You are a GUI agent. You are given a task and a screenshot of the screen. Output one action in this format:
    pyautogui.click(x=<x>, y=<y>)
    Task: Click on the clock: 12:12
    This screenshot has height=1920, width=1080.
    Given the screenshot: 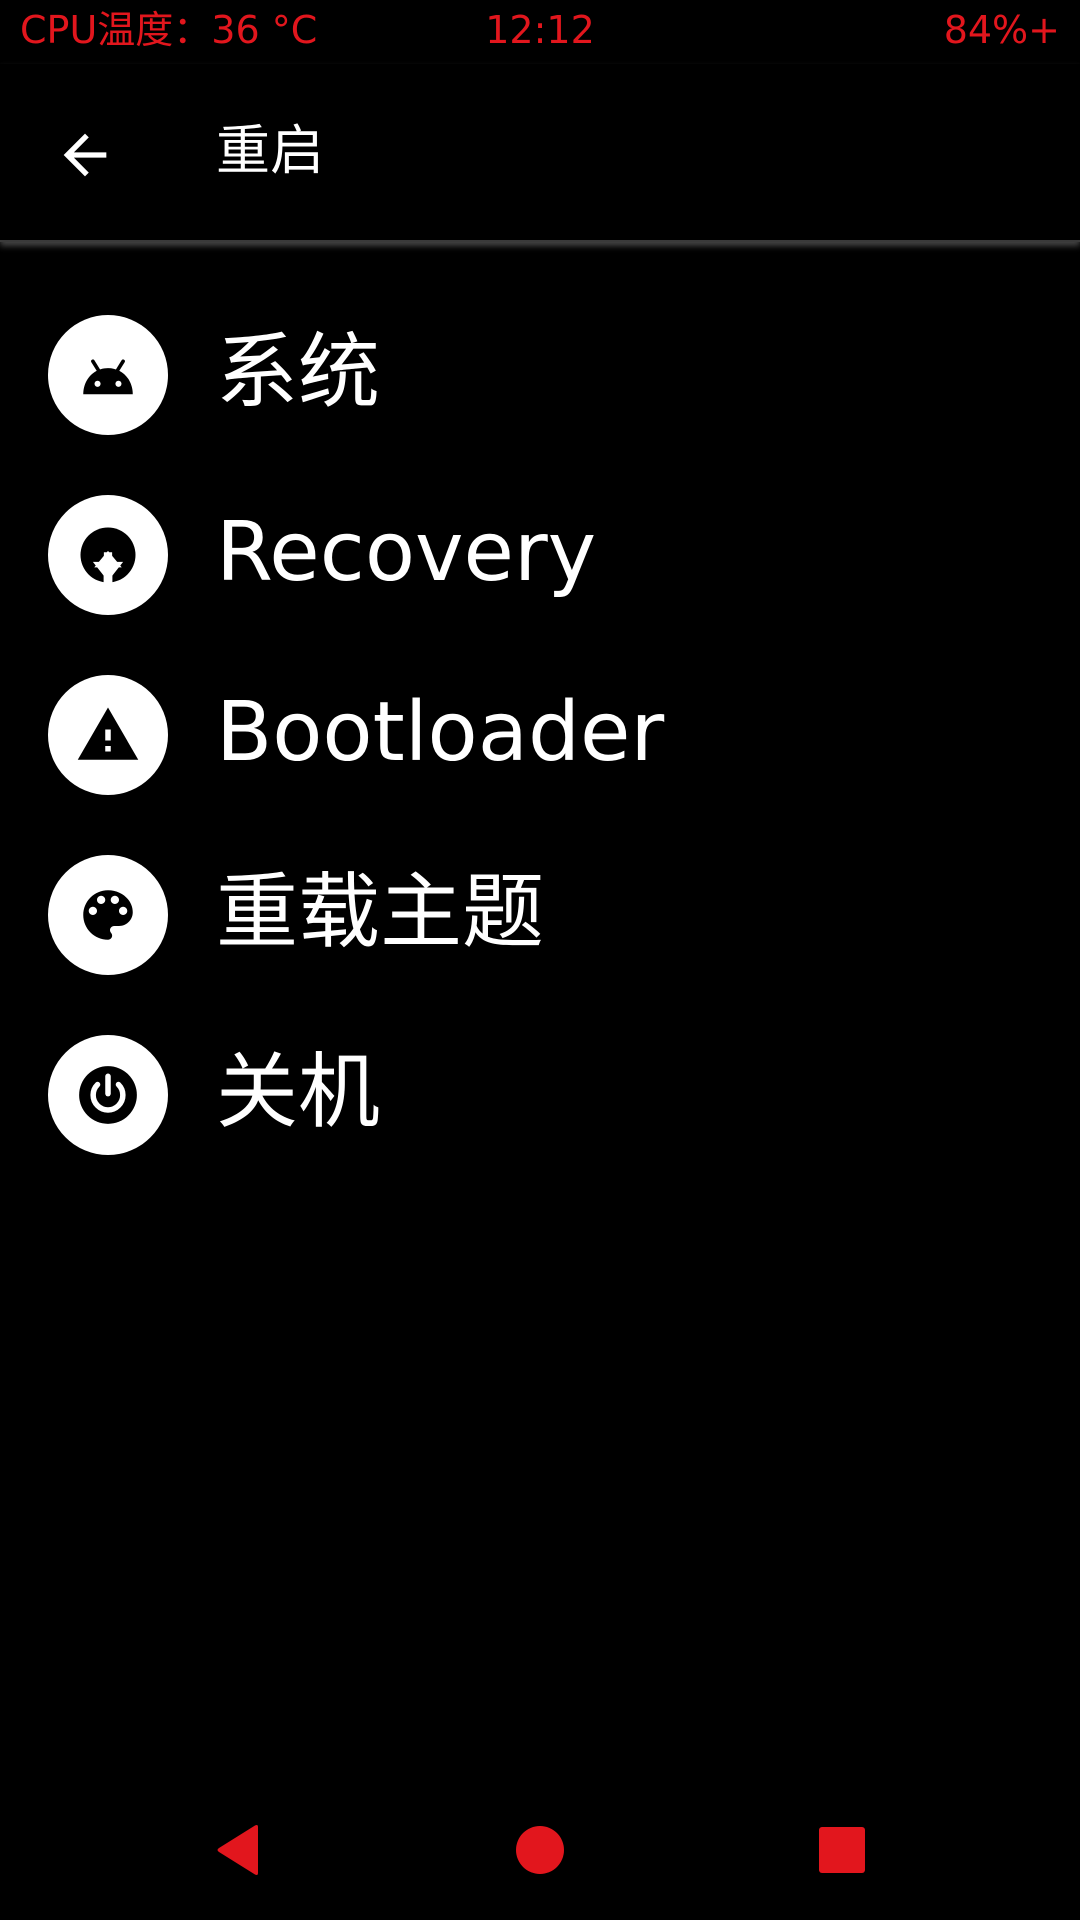 What is the action you would take?
    pyautogui.click(x=540, y=30)
    